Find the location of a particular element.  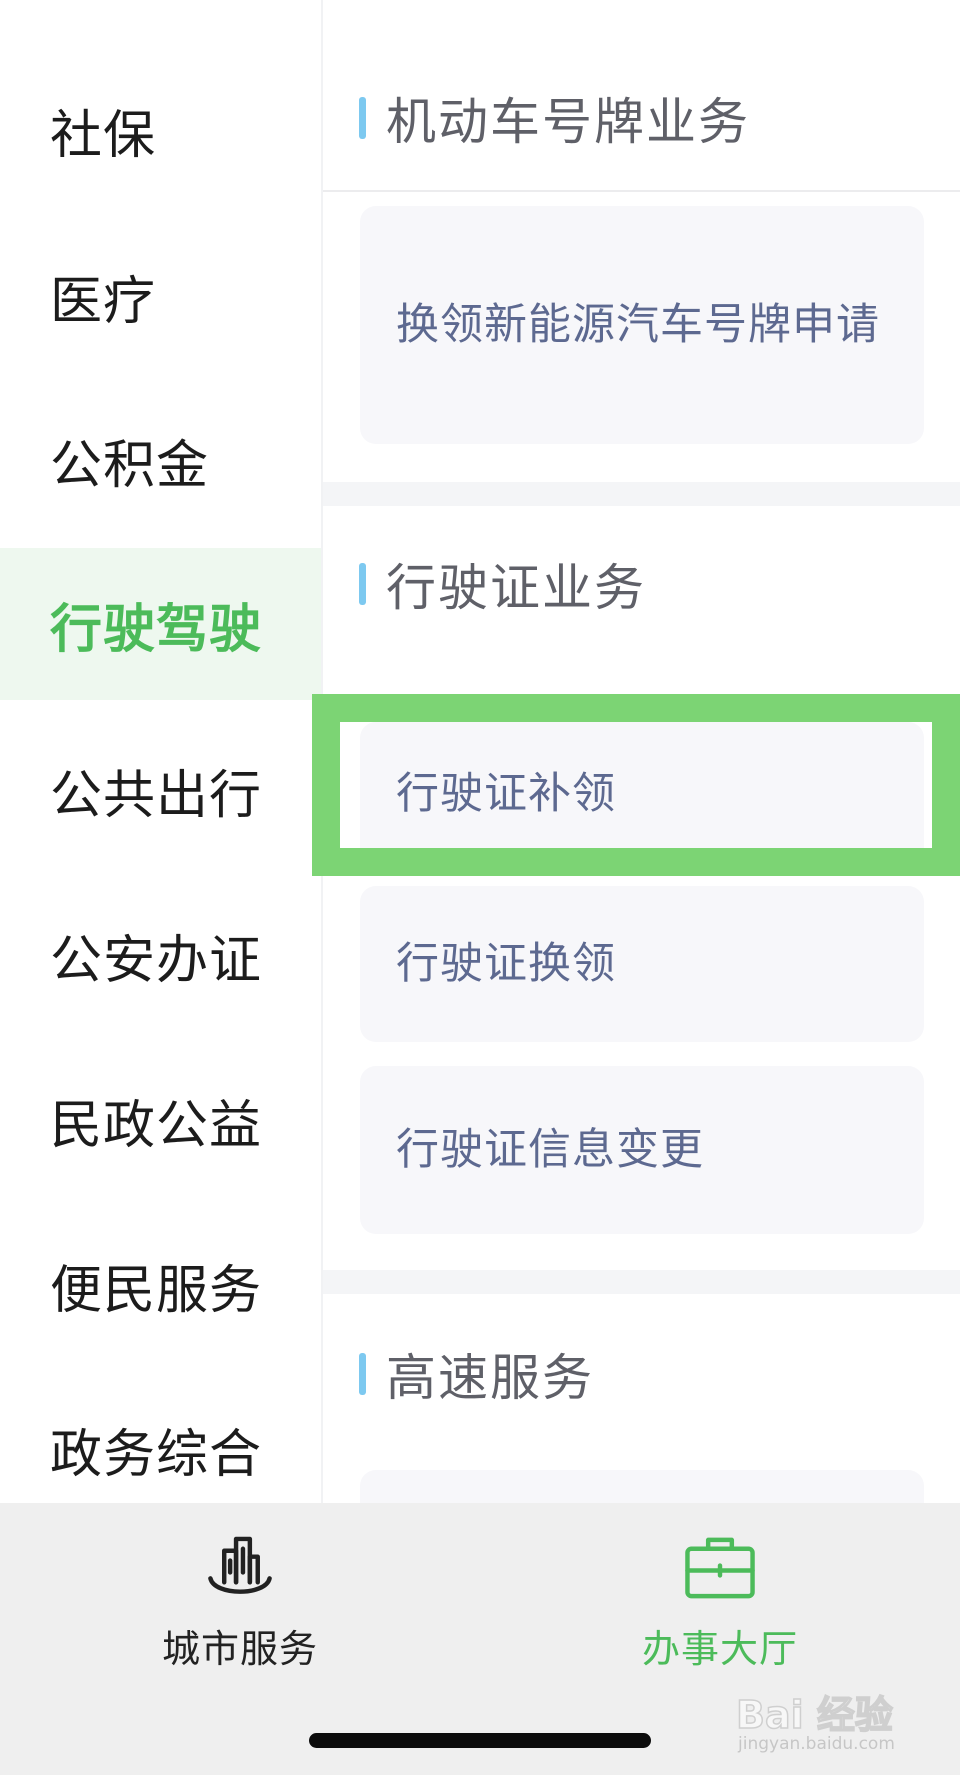

section-title: 机动车号牌业务 is located at coordinates (554, 118).